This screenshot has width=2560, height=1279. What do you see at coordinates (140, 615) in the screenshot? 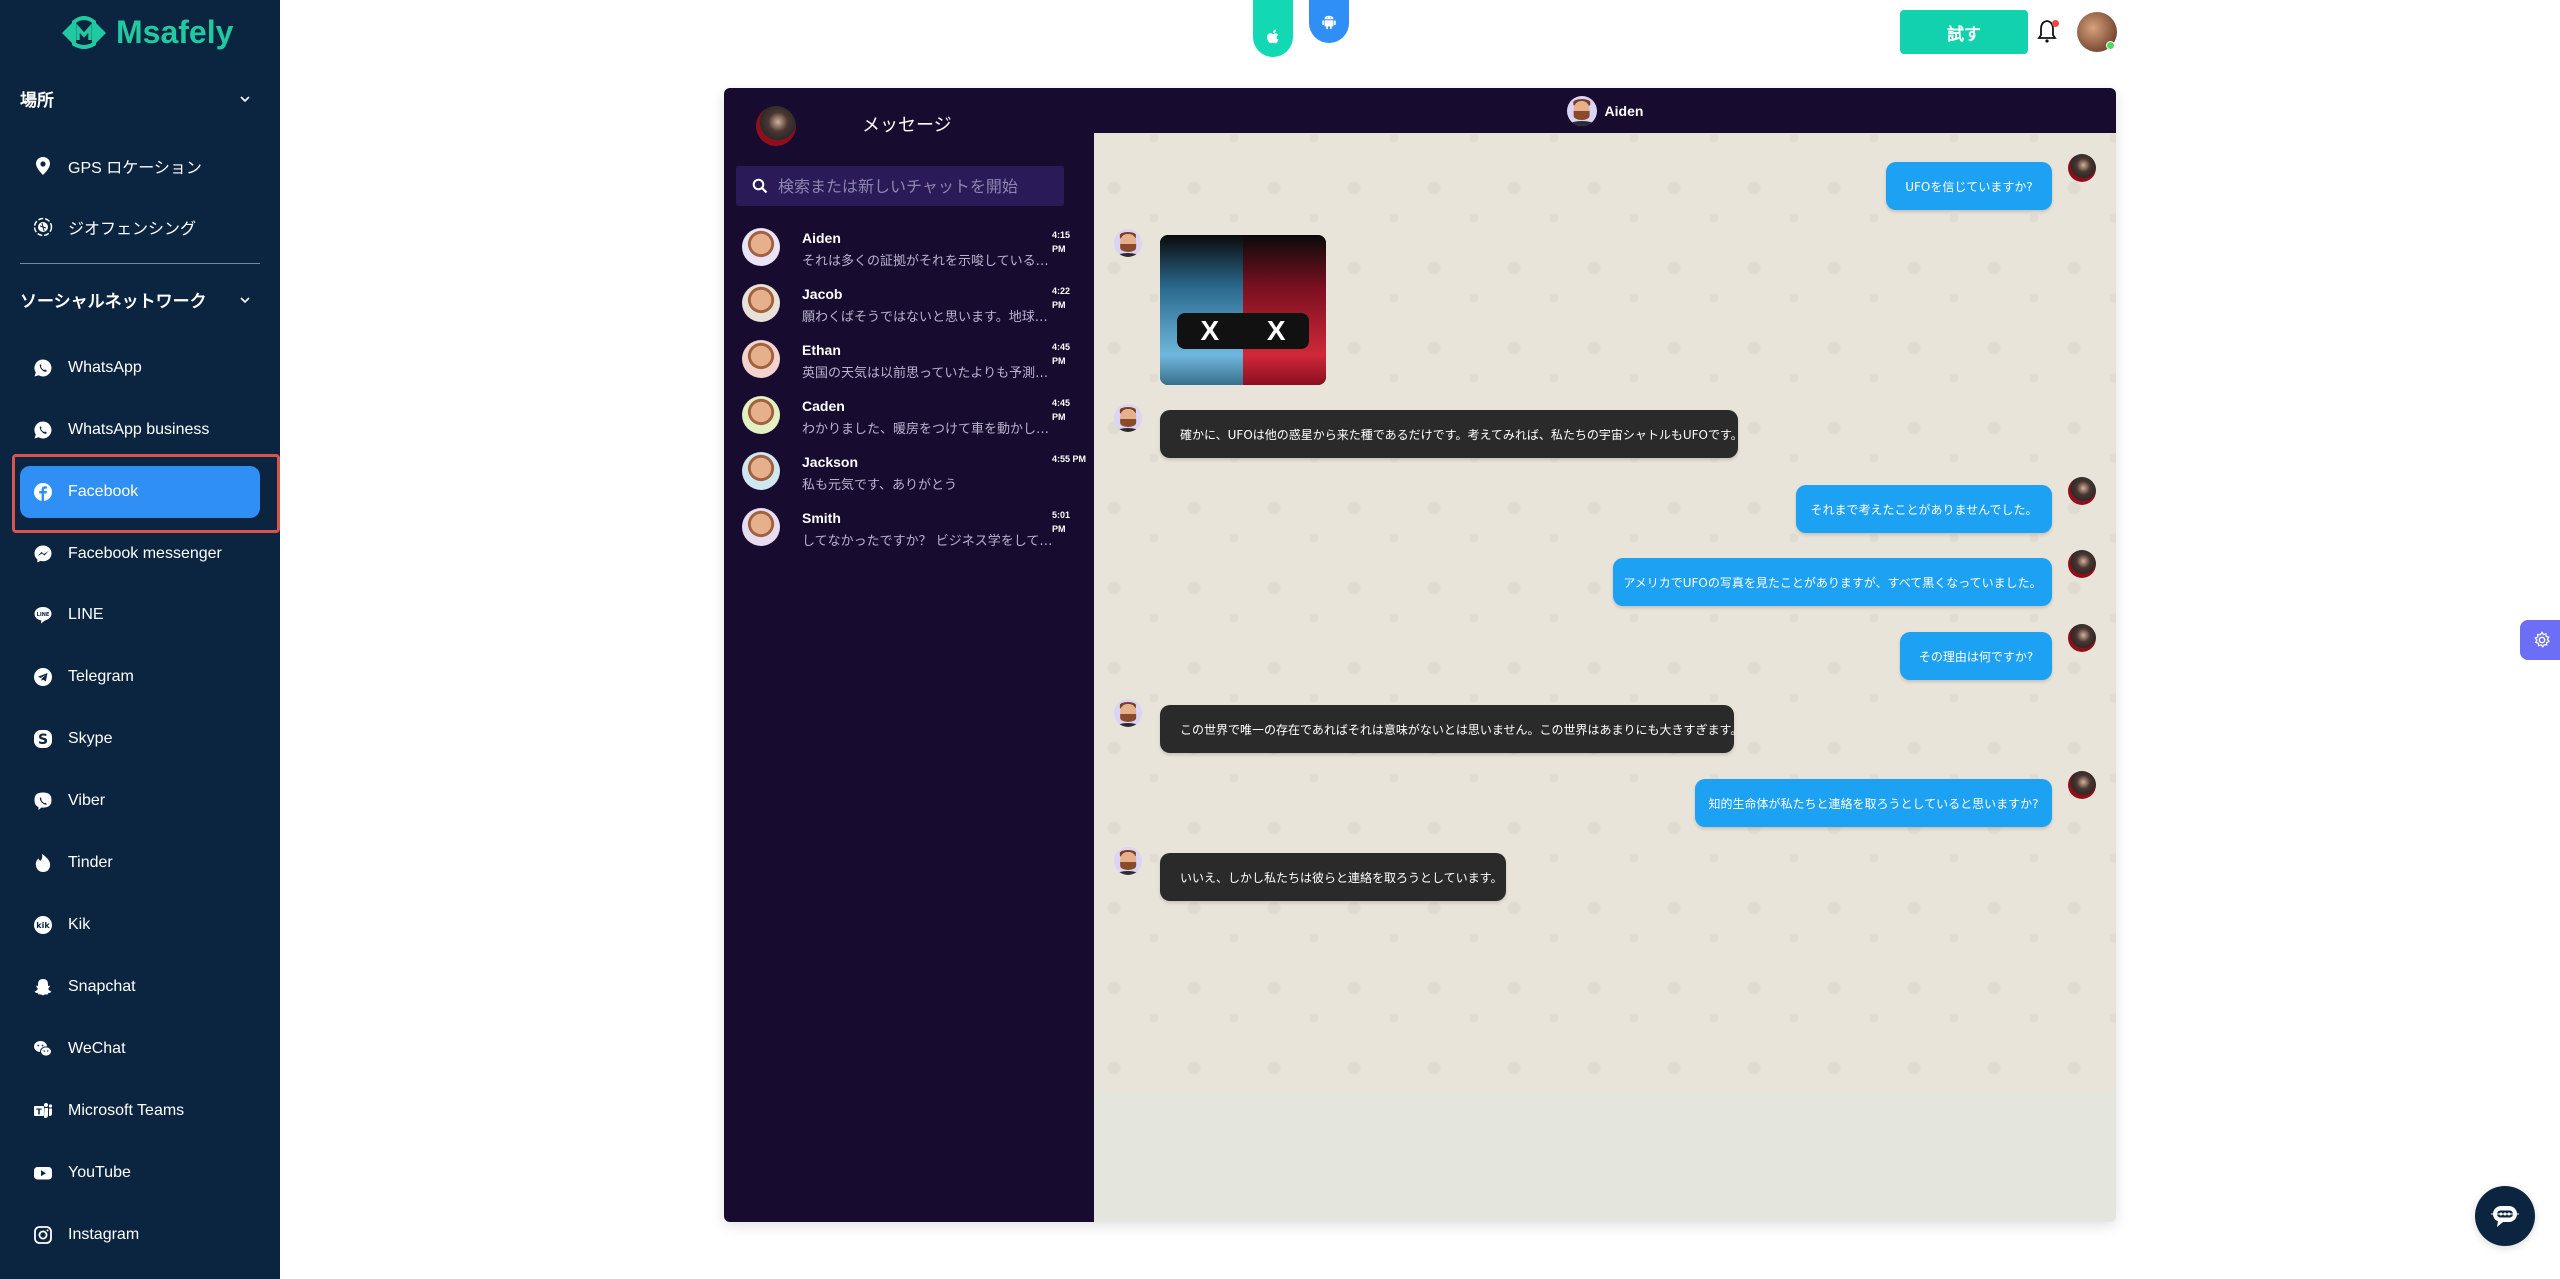
I see `sidebar-item-line: LINE LINE` at bounding box center [140, 615].